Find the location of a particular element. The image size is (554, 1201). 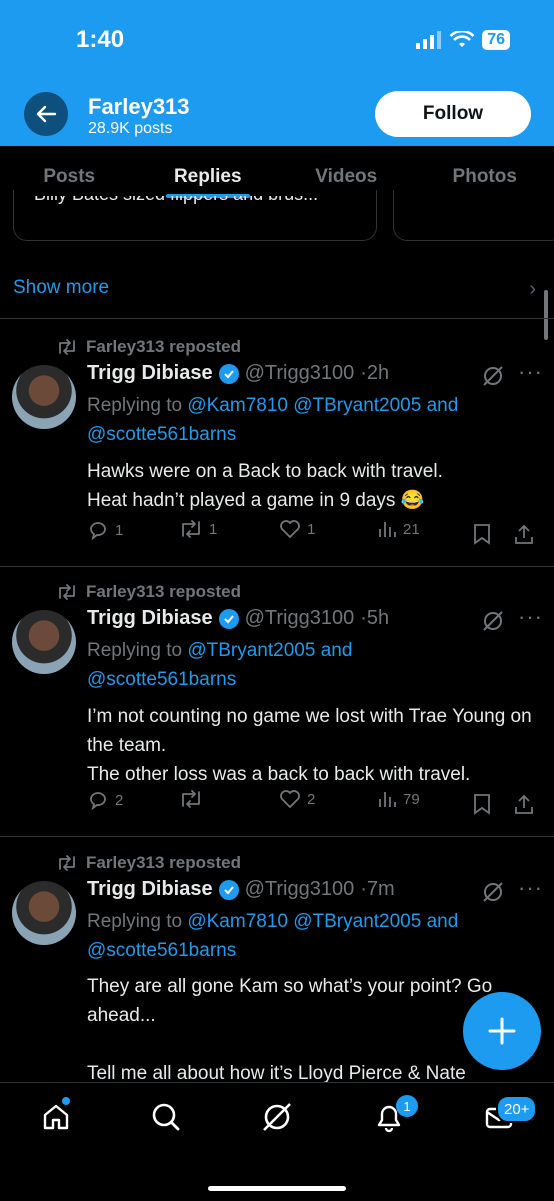

repost-button is located at coordinates (194, 799).